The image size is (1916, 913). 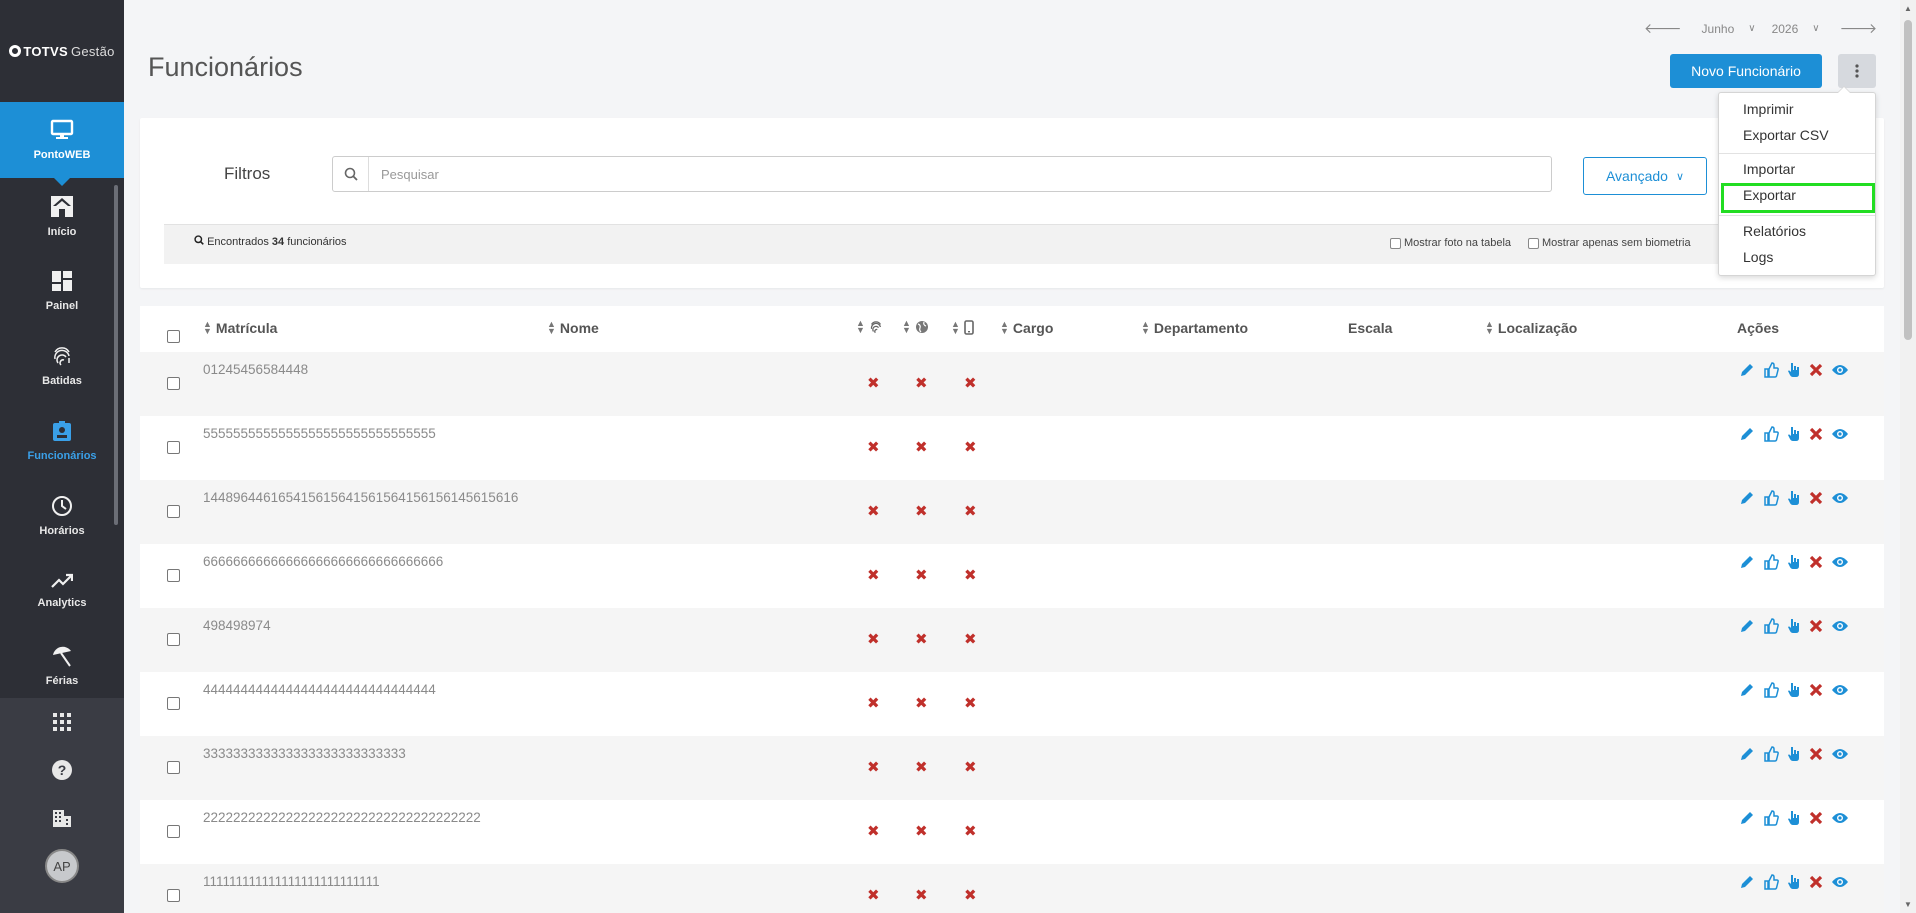 What do you see at coordinates (1531, 328) in the screenshot?
I see `column-localizacao: ▲ ▼ Localização` at bounding box center [1531, 328].